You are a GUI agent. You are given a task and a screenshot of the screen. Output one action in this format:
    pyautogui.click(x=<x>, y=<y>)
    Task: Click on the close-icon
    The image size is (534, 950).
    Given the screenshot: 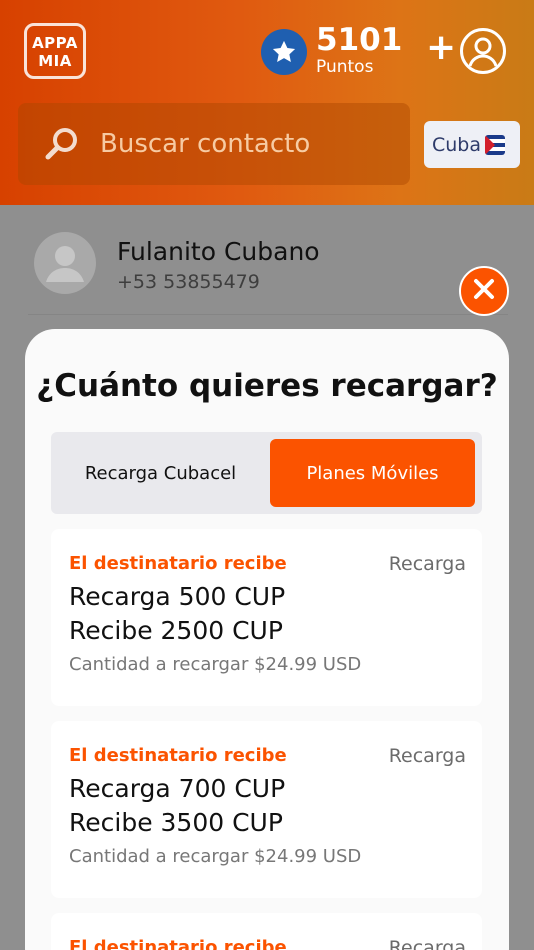 What is the action you would take?
    pyautogui.click(x=484, y=291)
    